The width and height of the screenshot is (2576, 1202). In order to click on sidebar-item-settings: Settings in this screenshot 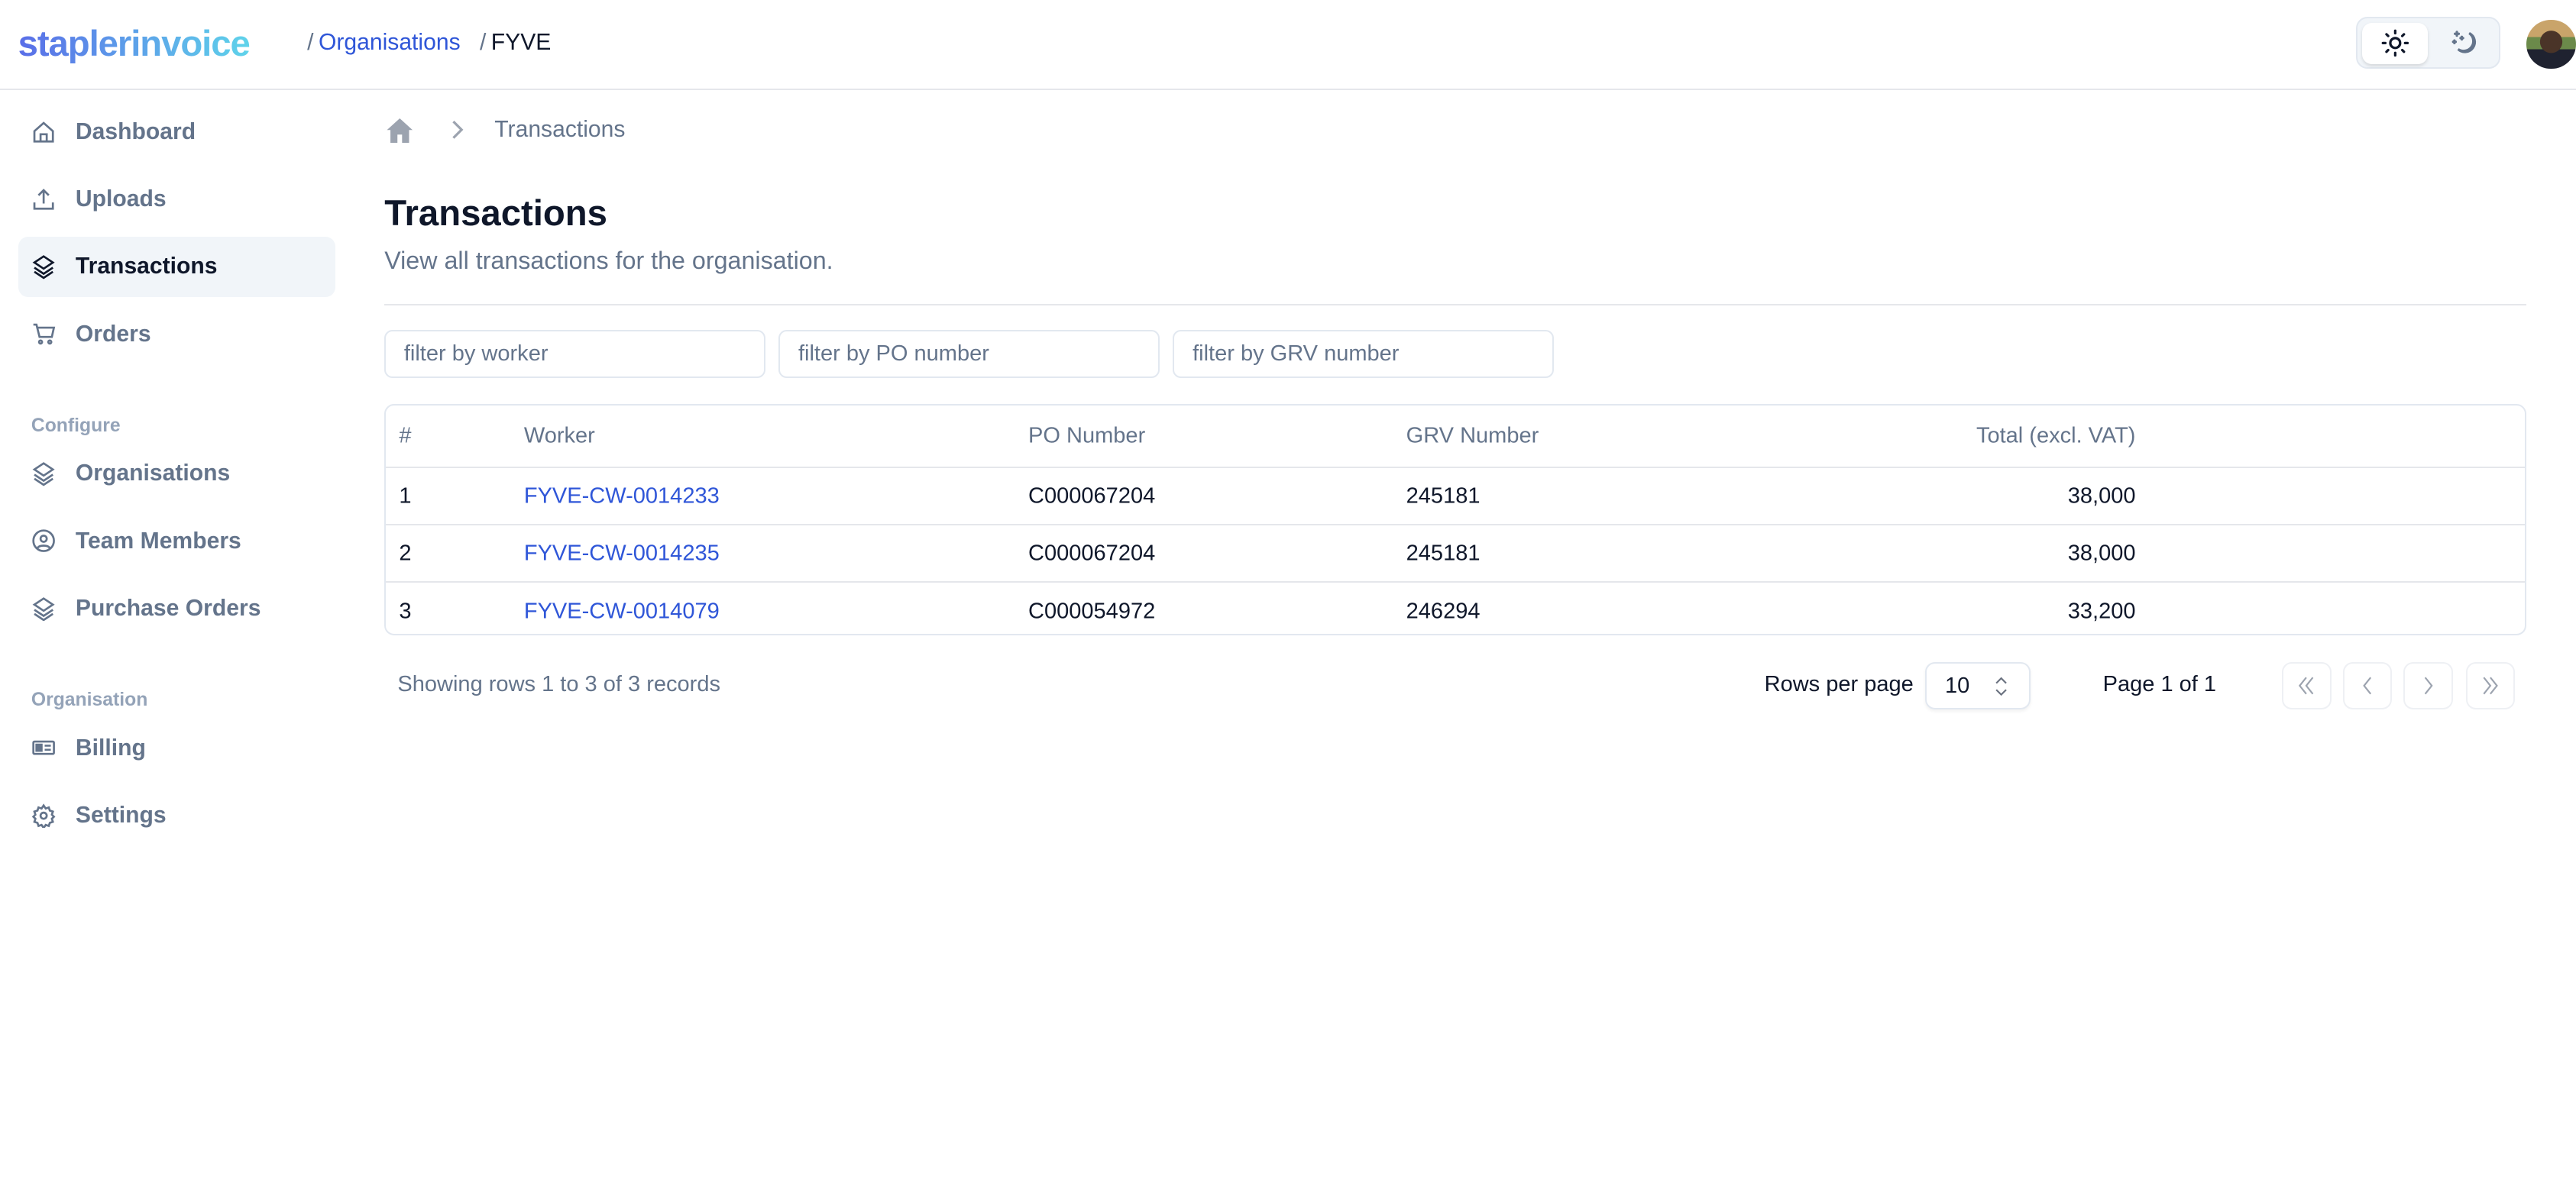, I will do `click(176, 816)`.